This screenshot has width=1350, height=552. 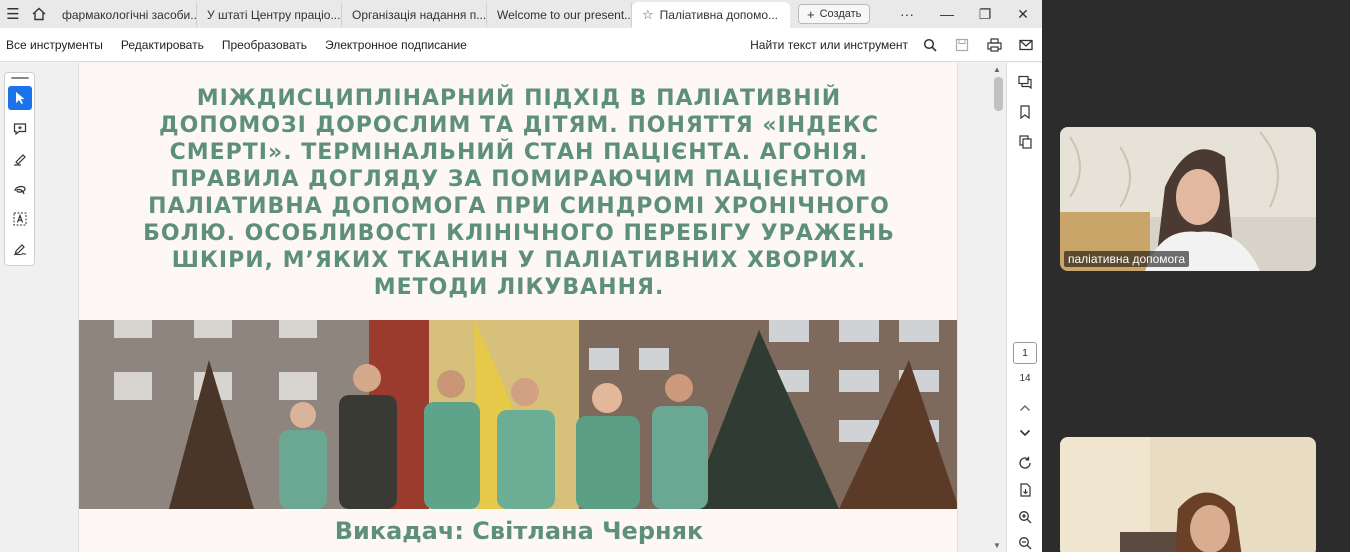 I want to click on scroll-thumb, so click(x=998, y=94).